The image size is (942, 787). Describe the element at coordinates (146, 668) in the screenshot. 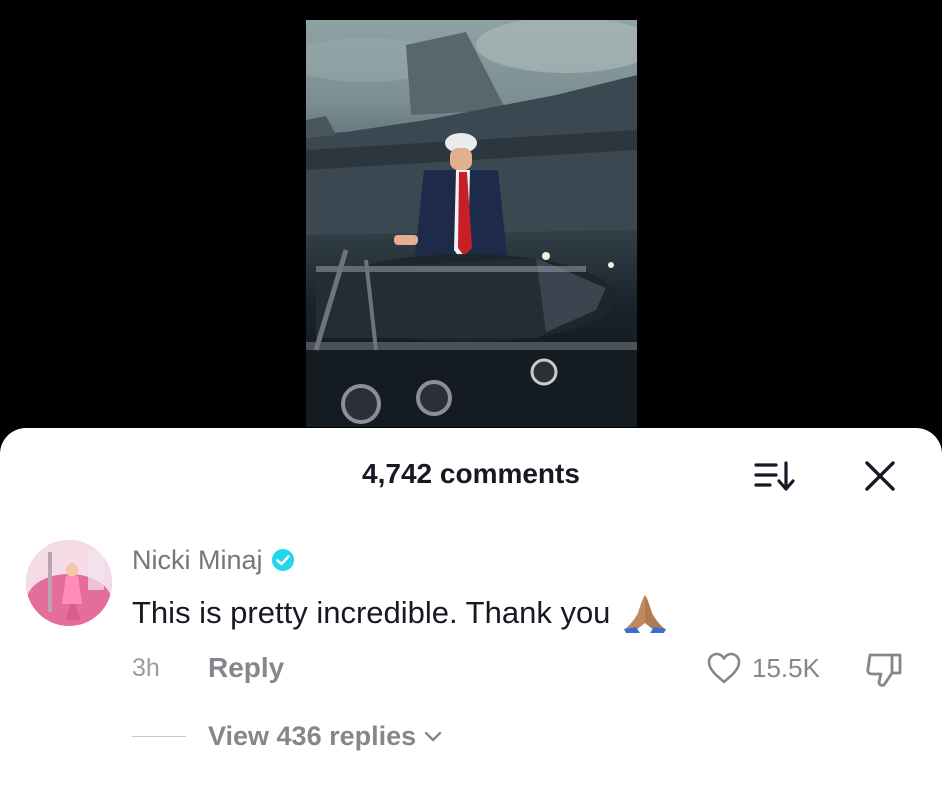

I see `comment-time: 3h` at that location.